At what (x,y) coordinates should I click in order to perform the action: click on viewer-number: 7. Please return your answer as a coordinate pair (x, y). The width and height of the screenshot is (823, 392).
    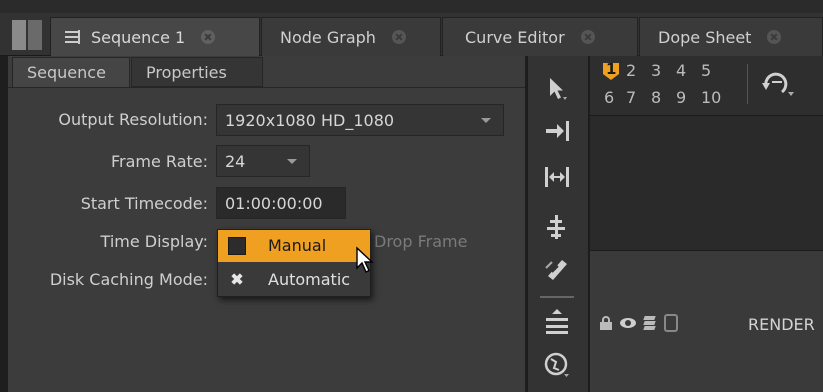
    Looking at the image, I should click on (631, 97).